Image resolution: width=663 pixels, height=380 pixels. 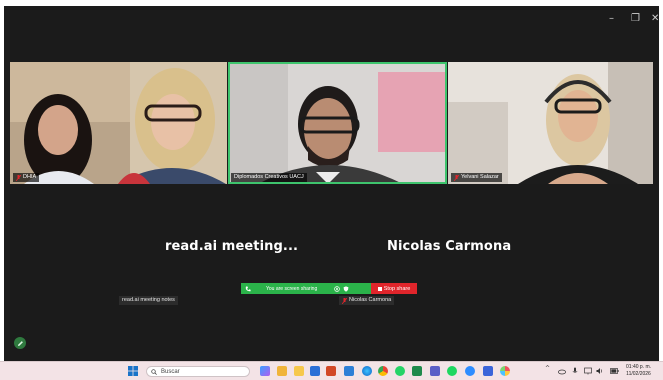 I want to click on spotify-icon, so click(x=452, y=371).